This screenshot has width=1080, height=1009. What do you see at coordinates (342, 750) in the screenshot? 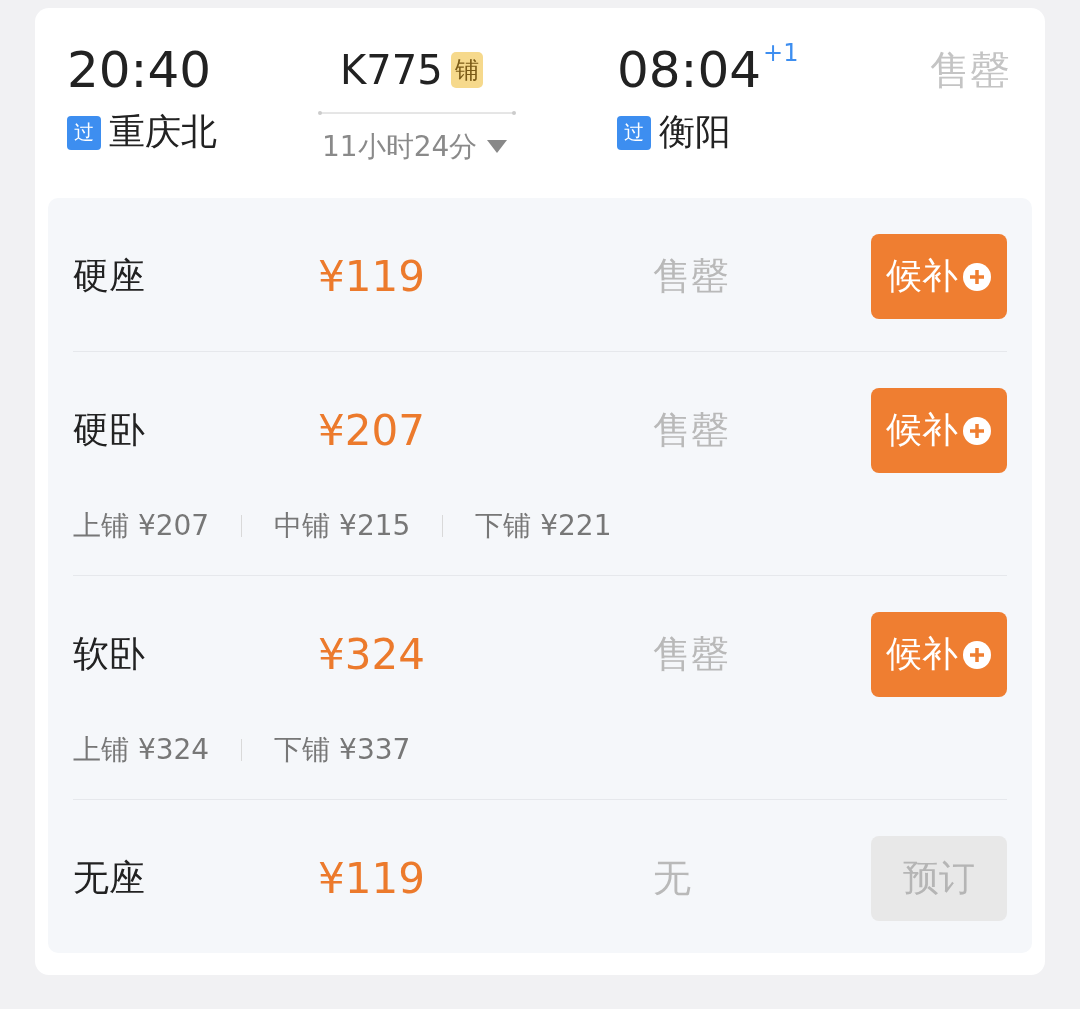
I see `berth-price: 下铺 ¥337` at bounding box center [342, 750].